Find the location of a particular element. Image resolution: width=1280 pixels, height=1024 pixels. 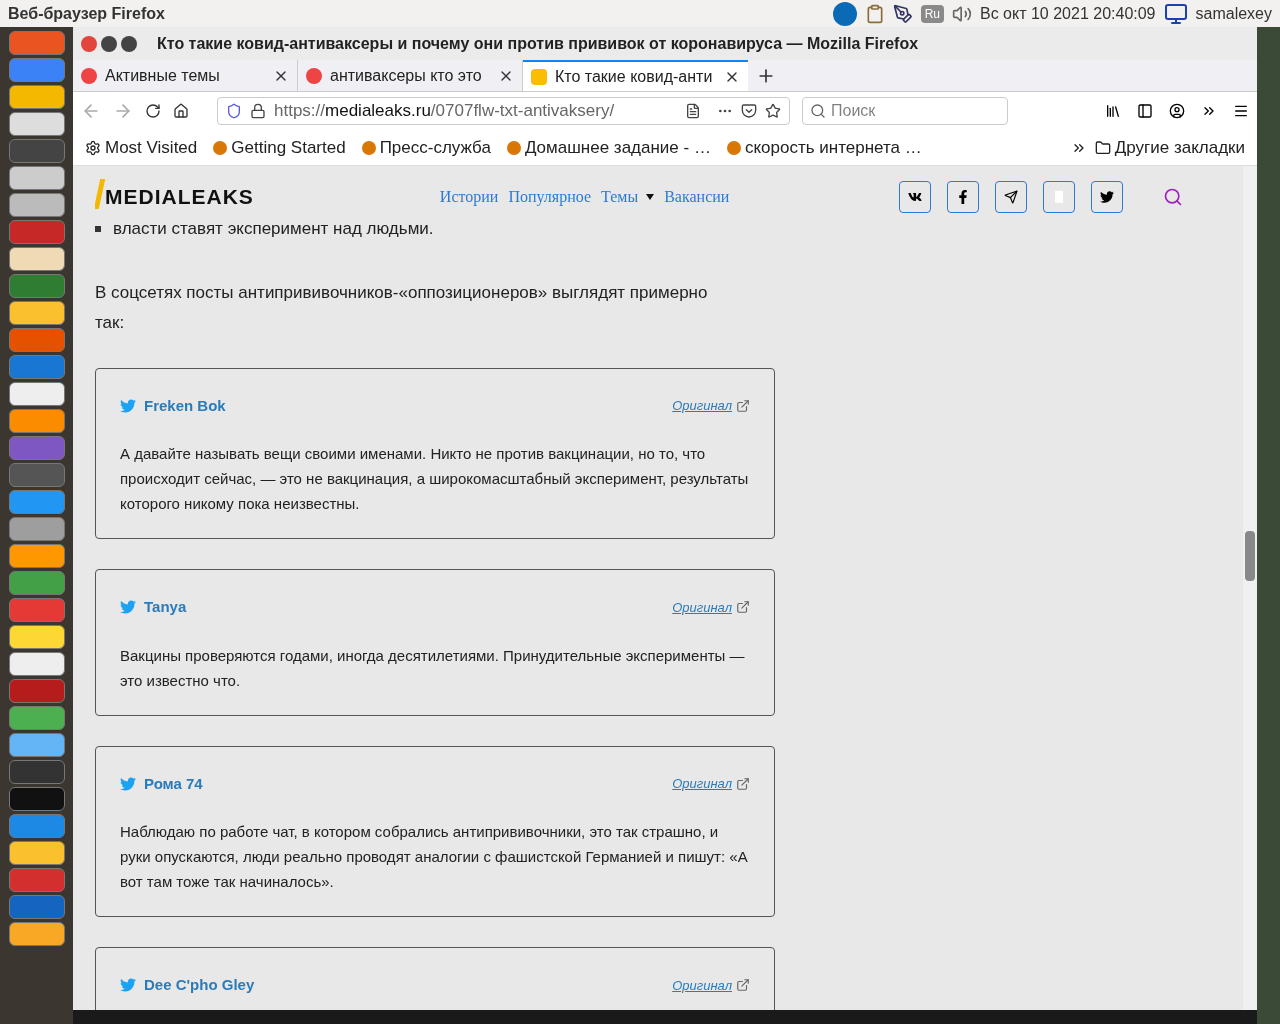

menu-icon is located at coordinates (1241, 111).